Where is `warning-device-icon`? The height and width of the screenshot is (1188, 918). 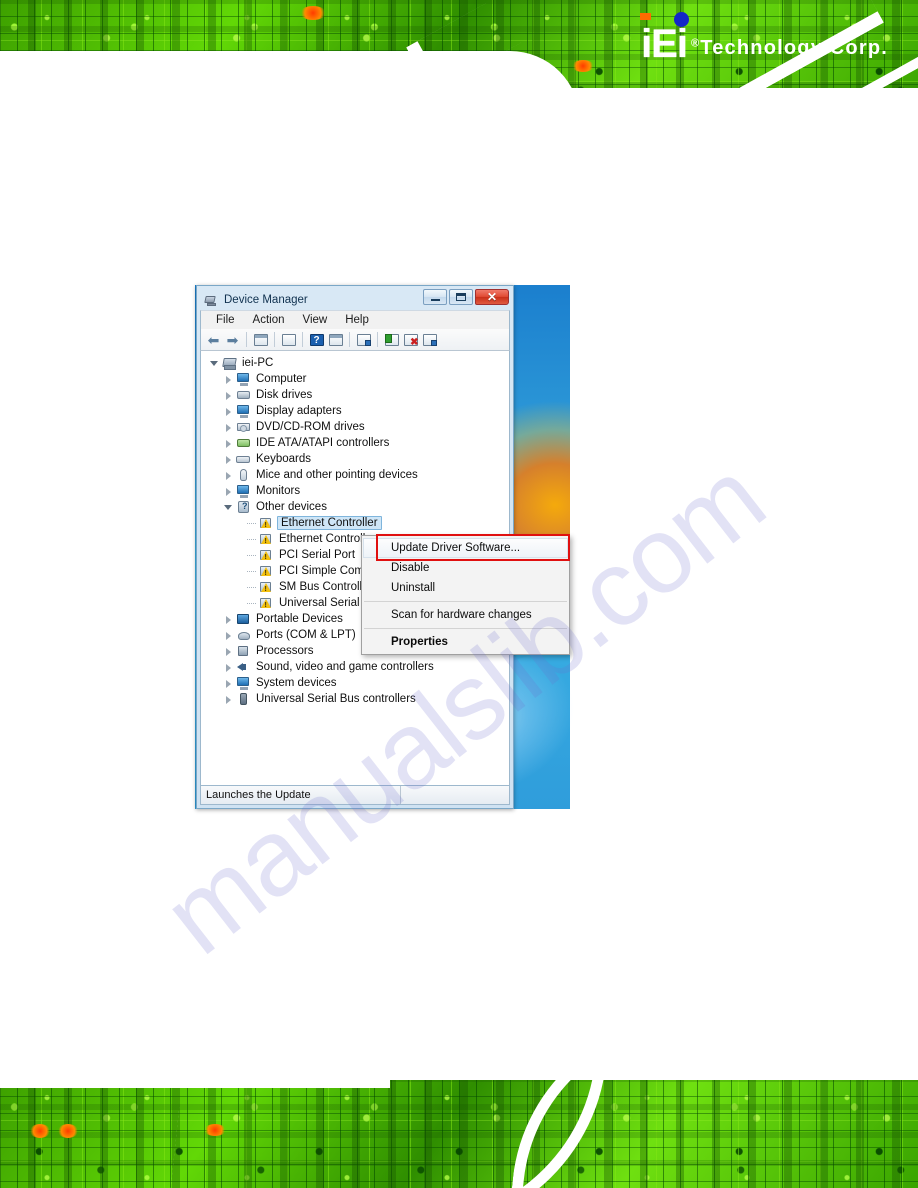 warning-device-icon is located at coordinates (266, 555).